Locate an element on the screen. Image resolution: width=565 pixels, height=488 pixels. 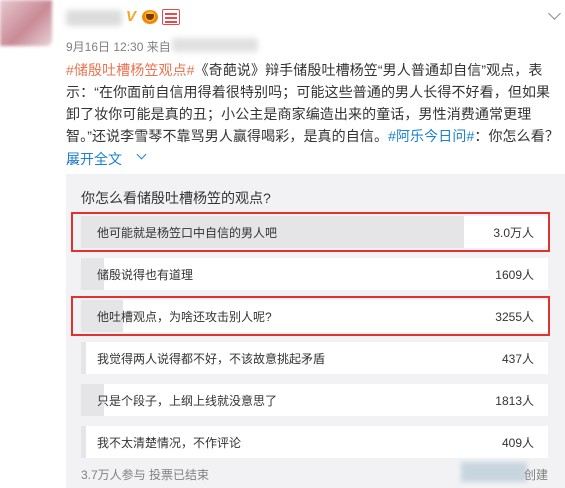
poll-option-label: 只是个段子，上纲上线就没意思了 is located at coordinates (187, 401).